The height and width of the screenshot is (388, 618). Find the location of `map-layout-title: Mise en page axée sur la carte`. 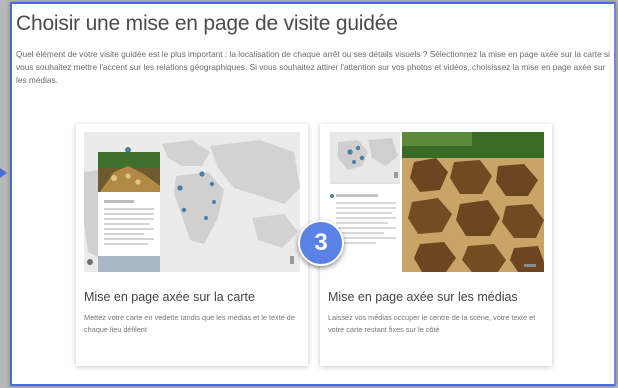

map-layout-title: Mise en page axée sur la carte is located at coordinates (169, 297).